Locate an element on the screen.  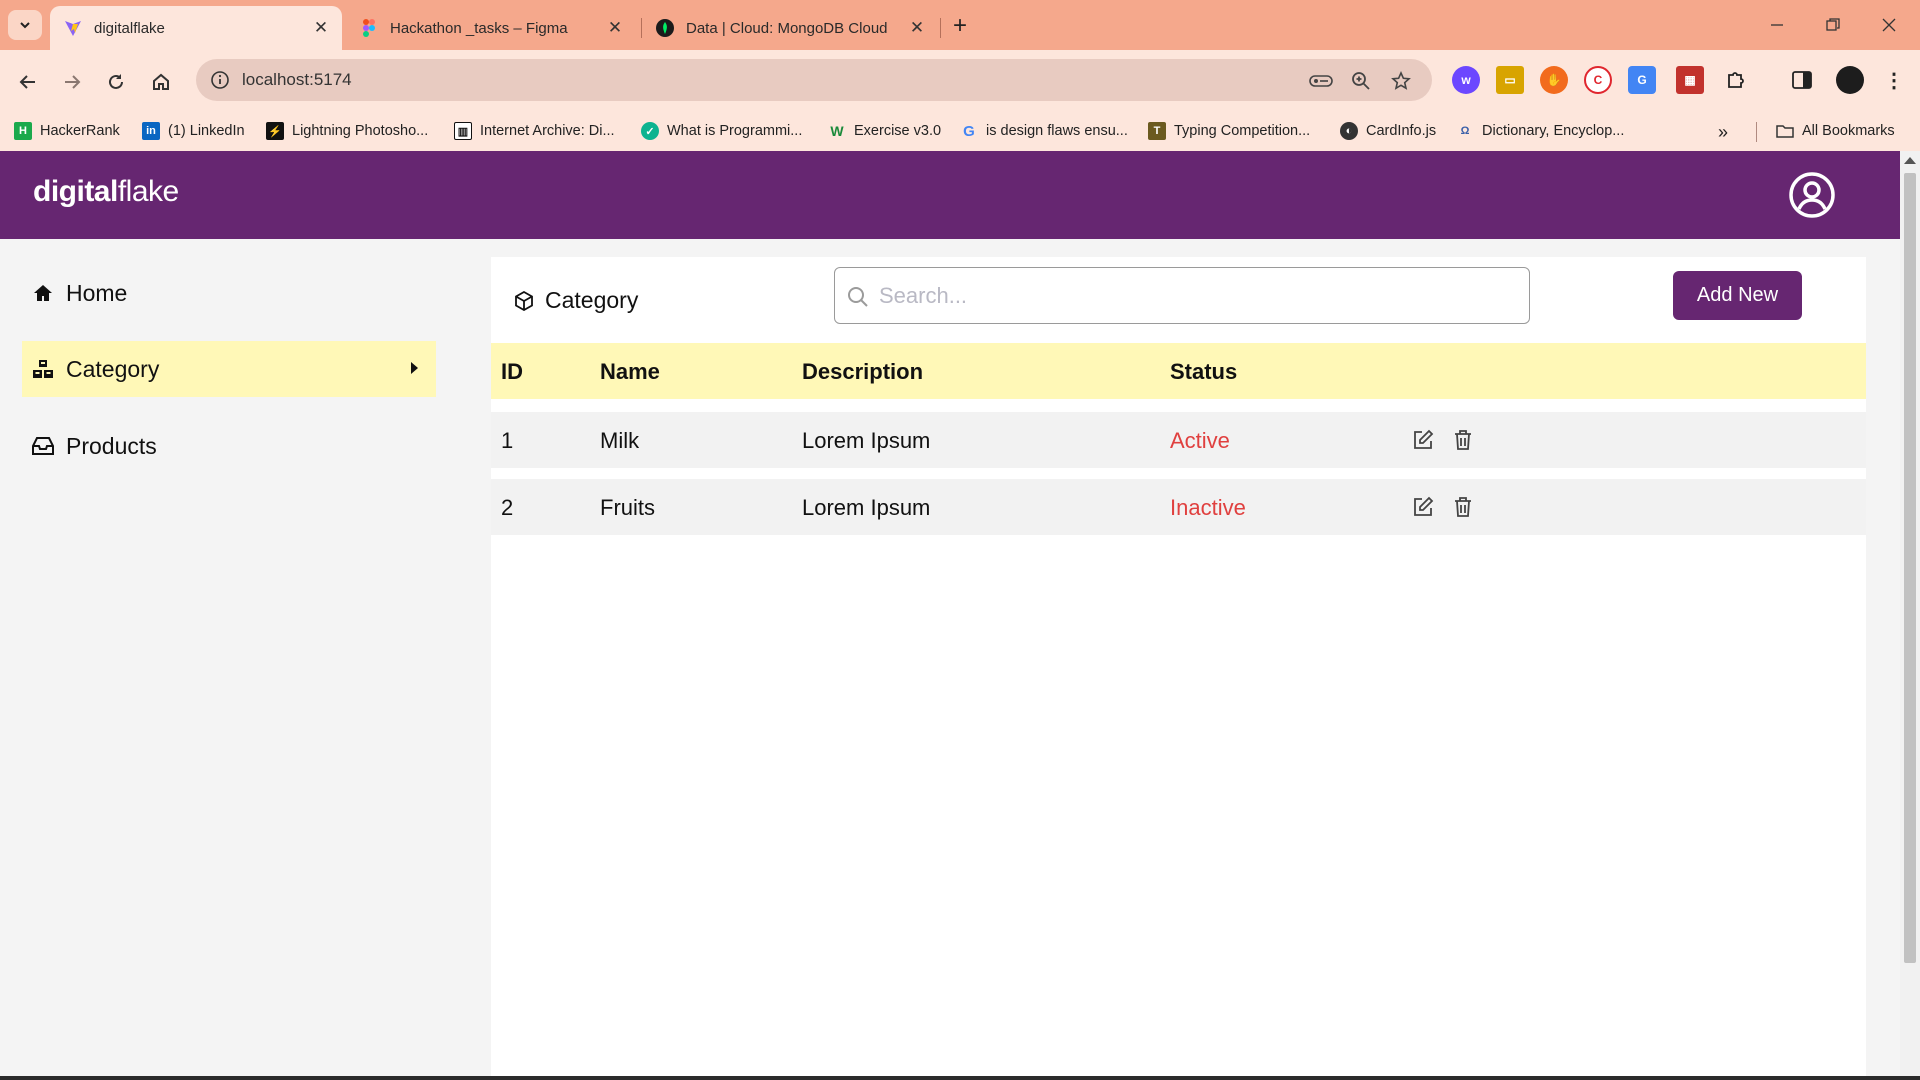
logo-light-text: flake is located at coordinates (148, 191).